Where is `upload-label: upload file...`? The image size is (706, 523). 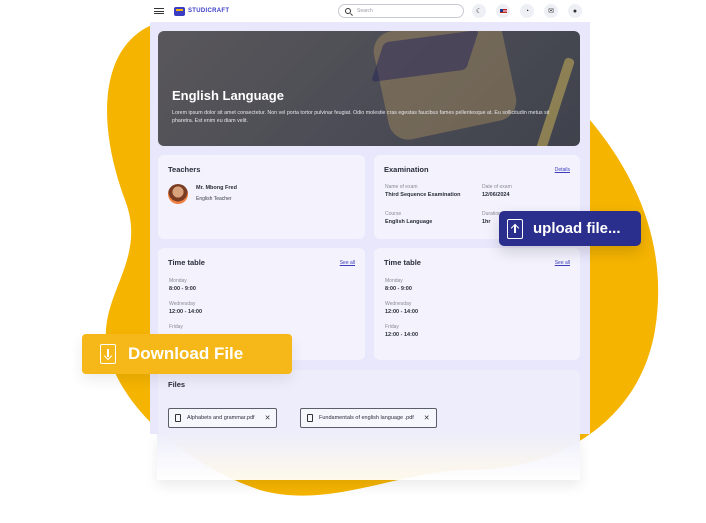
upload-label: upload file... is located at coordinates (577, 228).